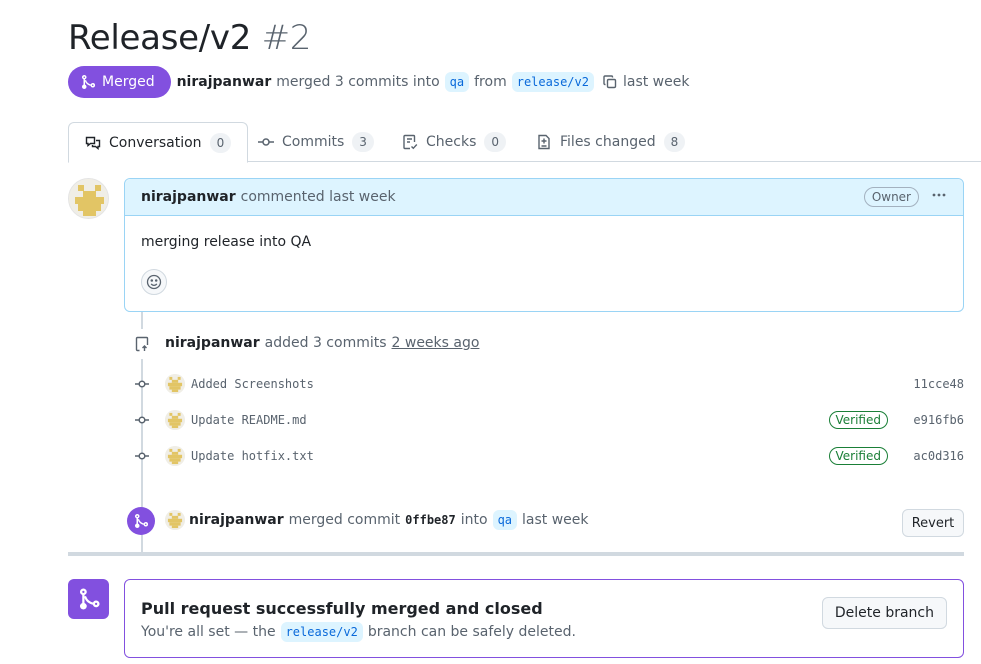 This screenshot has width=981, height=664. I want to click on commit-row: Update hotfix.txt Verified ac0d316, so click(544, 456).